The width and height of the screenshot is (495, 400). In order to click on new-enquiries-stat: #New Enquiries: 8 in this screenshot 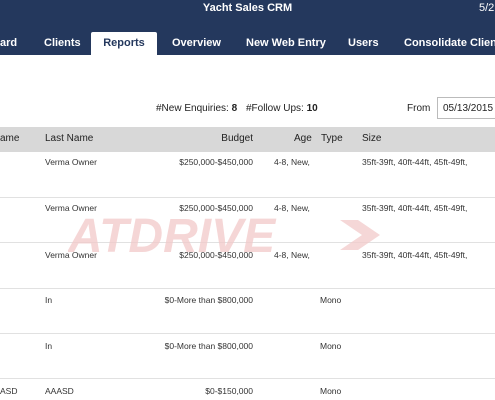, I will do `click(196, 108)`.